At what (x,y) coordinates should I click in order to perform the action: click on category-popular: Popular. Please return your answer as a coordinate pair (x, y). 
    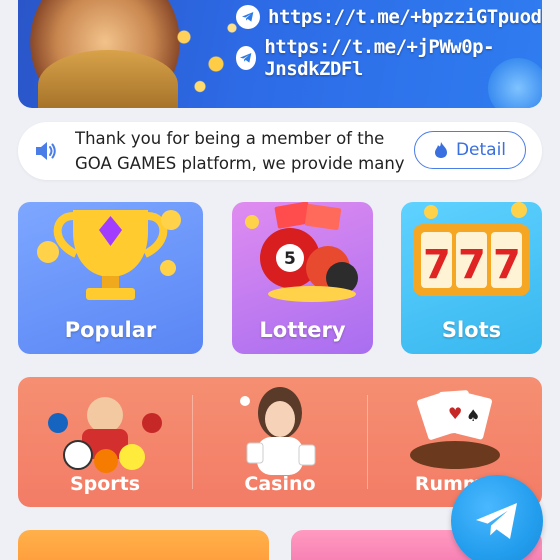
    Looking at the image, I should click on (110, 278).